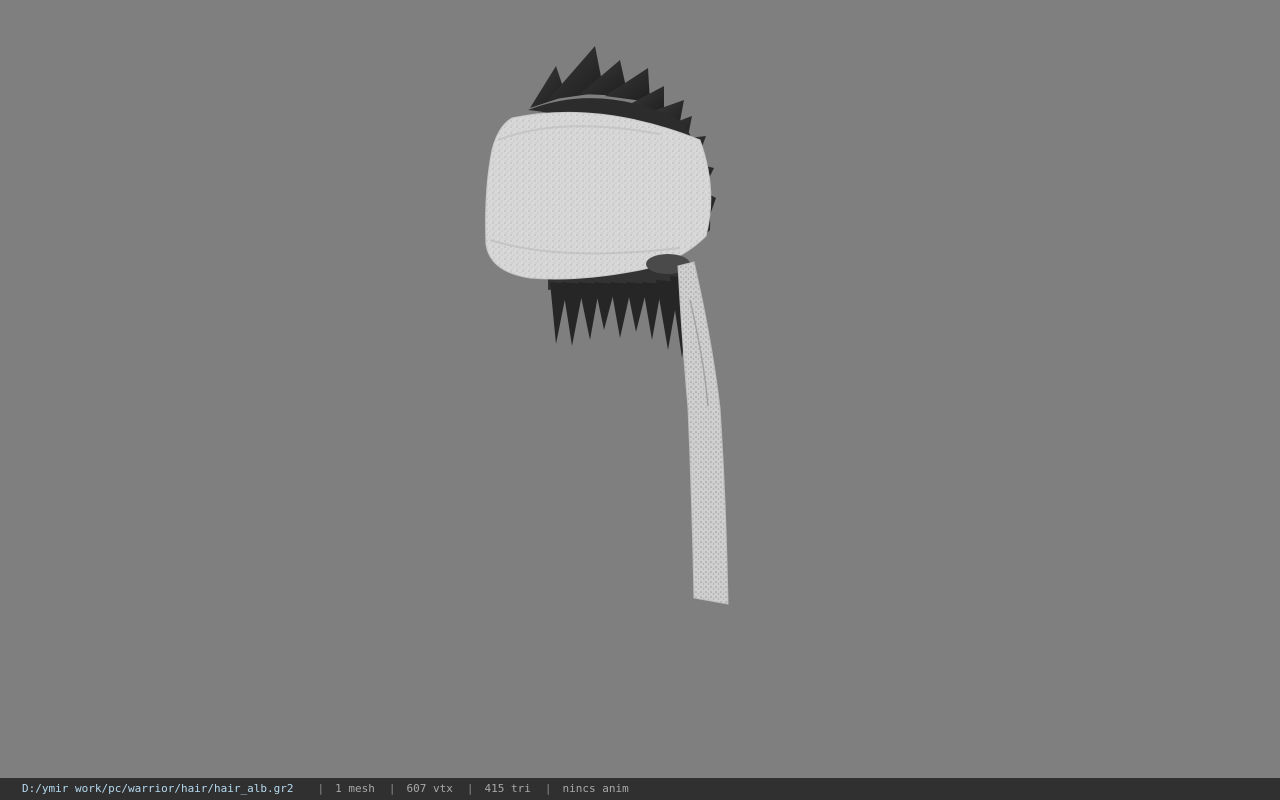 This screenshot has height=800, width=1280. I want to click on vertex-count: 607 vtx, so click(429, 788).